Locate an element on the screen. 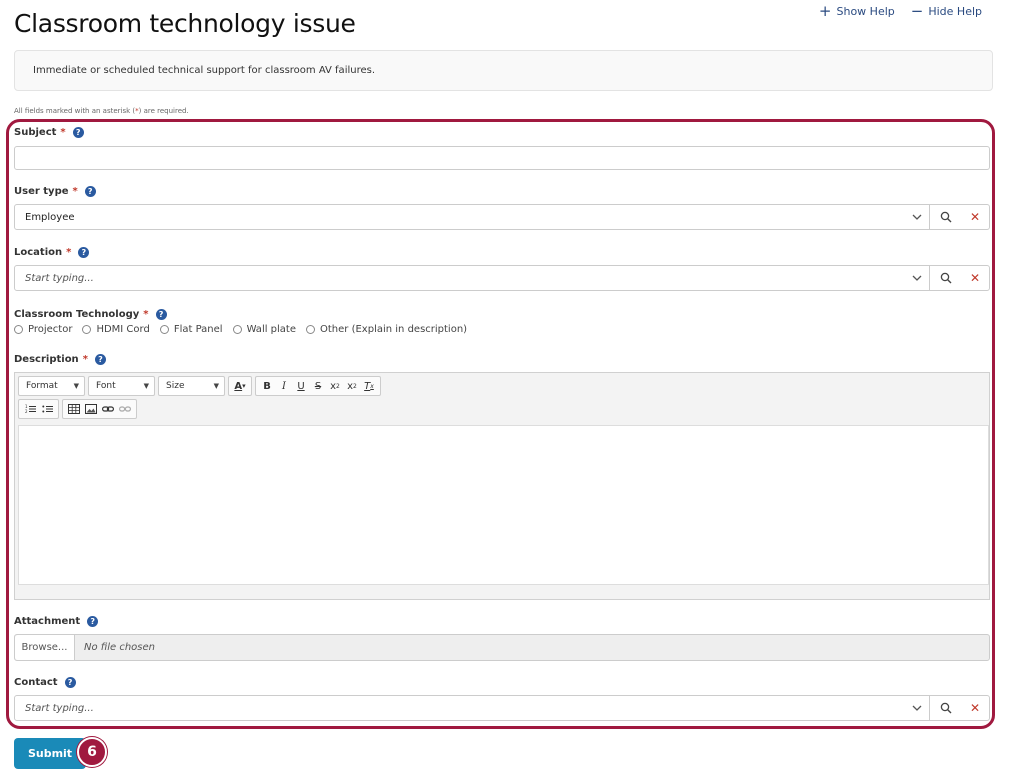 The image size is (1011, 781). table-icon is located at coordinates (74, 409).